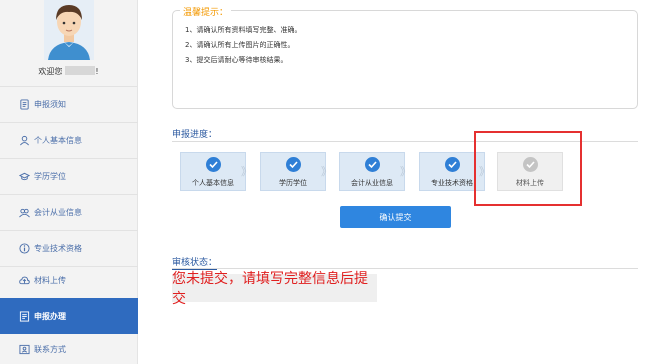 The image size is (660, 364). I want to click on sidebar-item-personal-info: 个人基本信息, so click(69, 141).